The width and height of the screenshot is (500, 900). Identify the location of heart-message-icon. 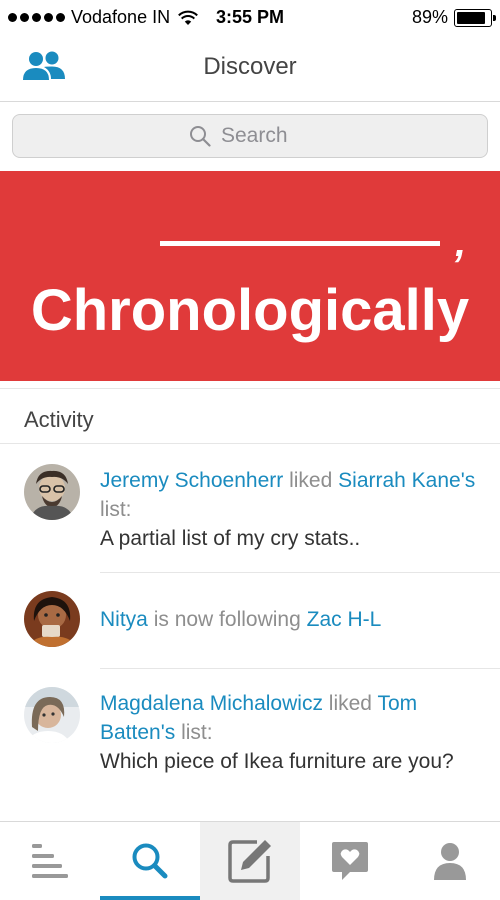
(350, 861).